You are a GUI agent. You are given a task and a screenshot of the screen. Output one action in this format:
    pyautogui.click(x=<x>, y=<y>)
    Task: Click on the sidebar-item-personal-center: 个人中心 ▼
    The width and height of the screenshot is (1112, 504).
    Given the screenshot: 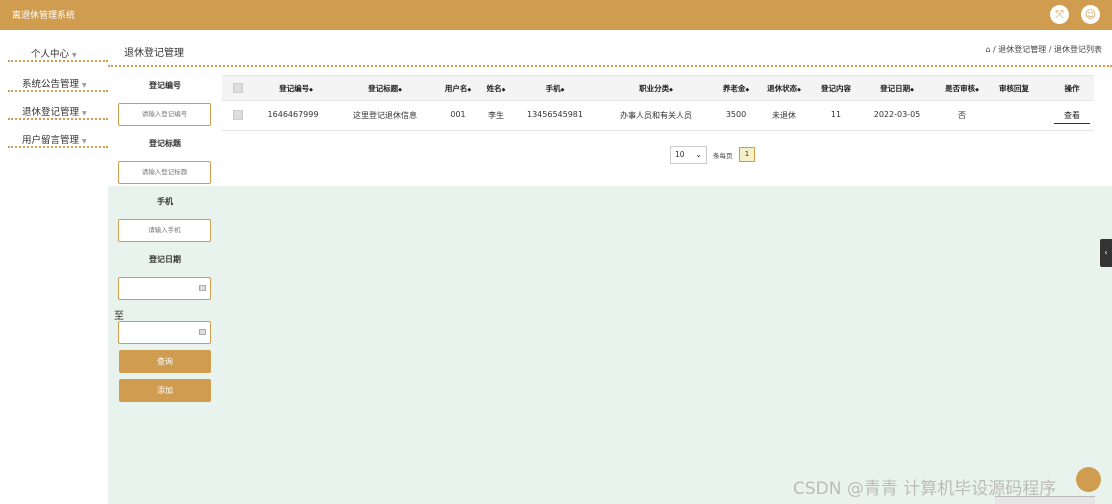 What is the action you would take?
    pyautogui.click(x=58, y=53)
    